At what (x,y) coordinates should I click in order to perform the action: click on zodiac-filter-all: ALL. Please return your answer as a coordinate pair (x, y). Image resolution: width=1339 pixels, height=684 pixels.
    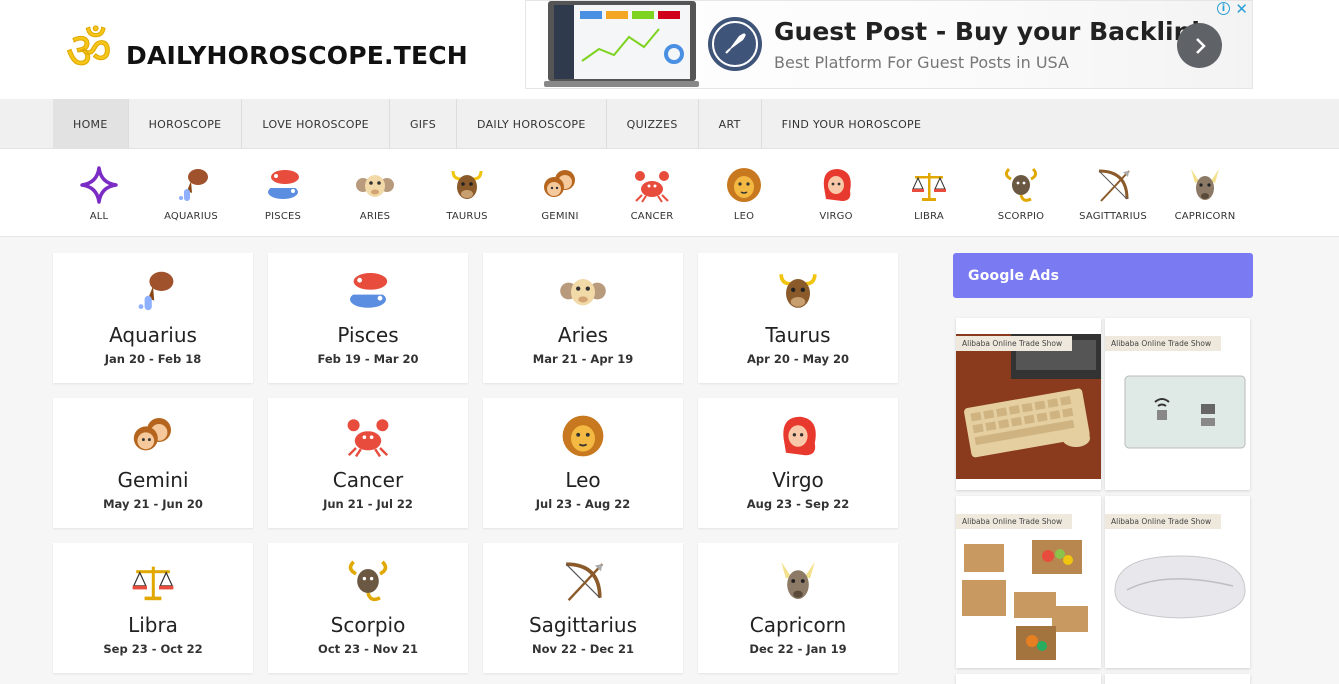
    Looking at the image, I should click on (99, 193).